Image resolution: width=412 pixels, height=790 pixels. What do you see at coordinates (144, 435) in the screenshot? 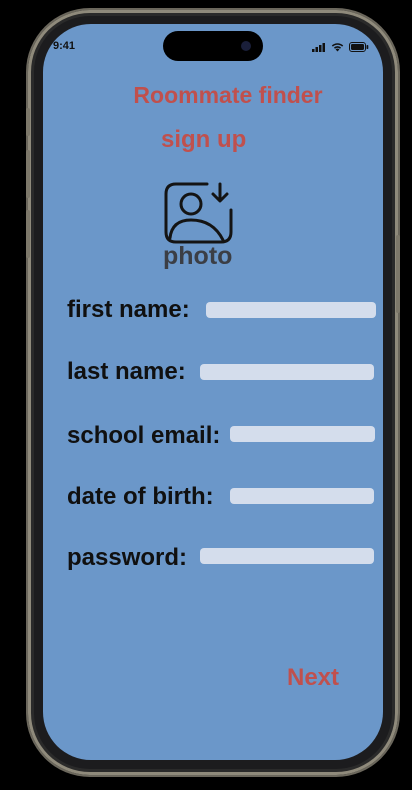
I see `school-email-label: school email:` at bounding box center [144, 435].